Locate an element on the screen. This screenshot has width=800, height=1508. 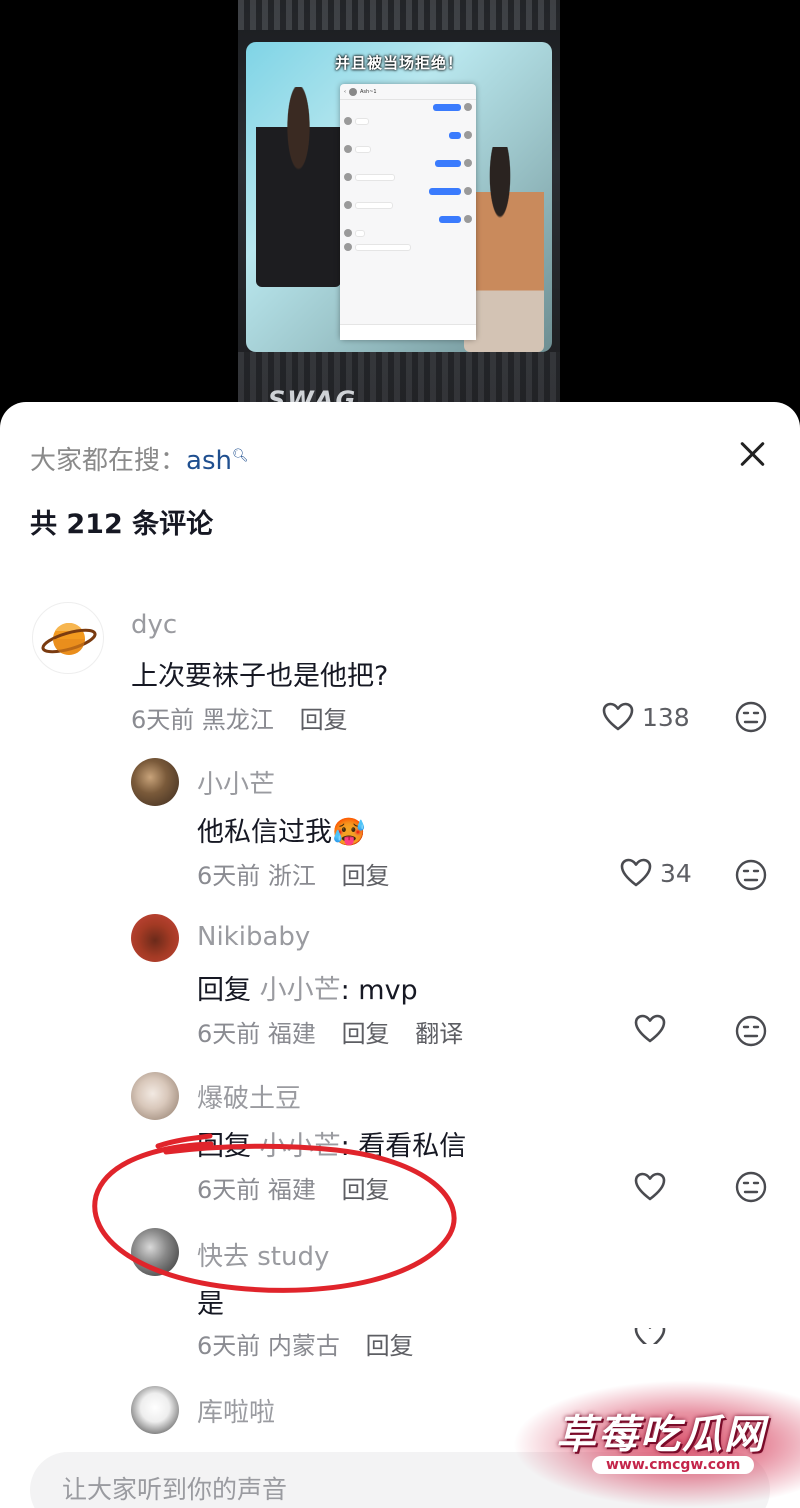
video-scene: 并且被当场拒绝！ ‹ Ash~1 is located at coordinates (399, 197).